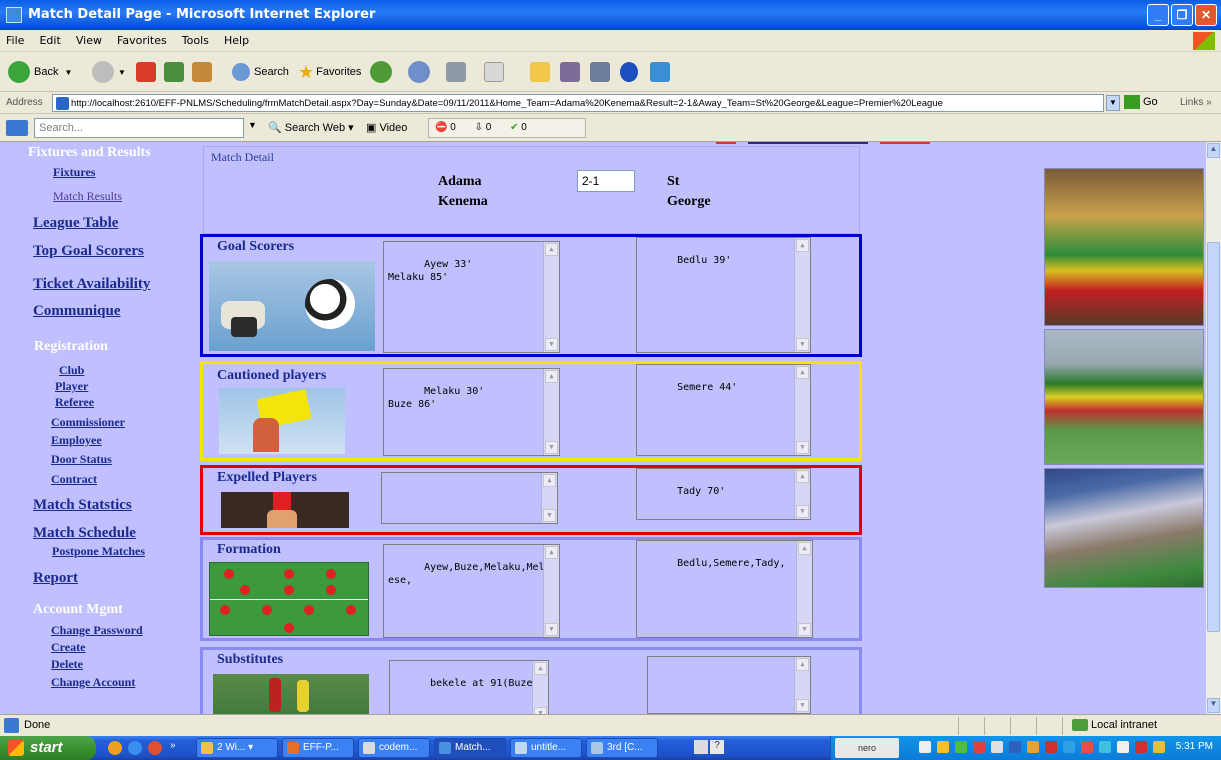 Image resolution: width=1221 pixels, height=760 pixels. I want to click on edit-button, so click(494, 72).